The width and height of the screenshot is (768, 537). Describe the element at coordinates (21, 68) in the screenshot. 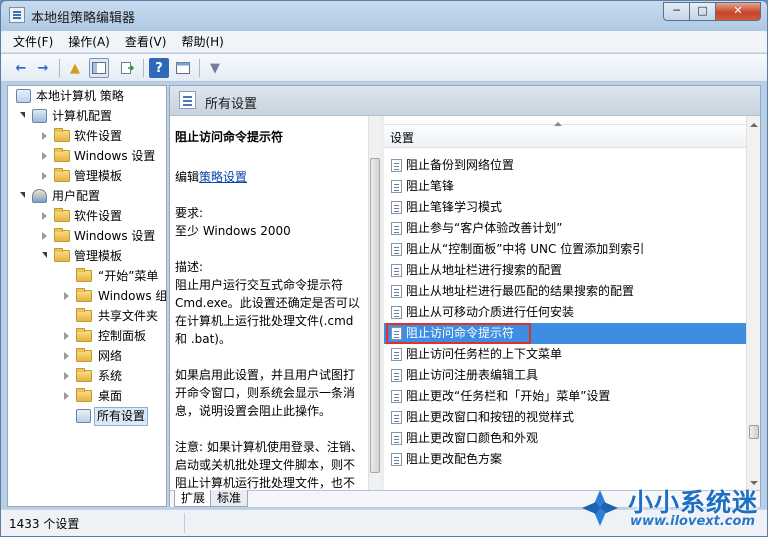

I see `back-arrow-icon: ←` at that location.